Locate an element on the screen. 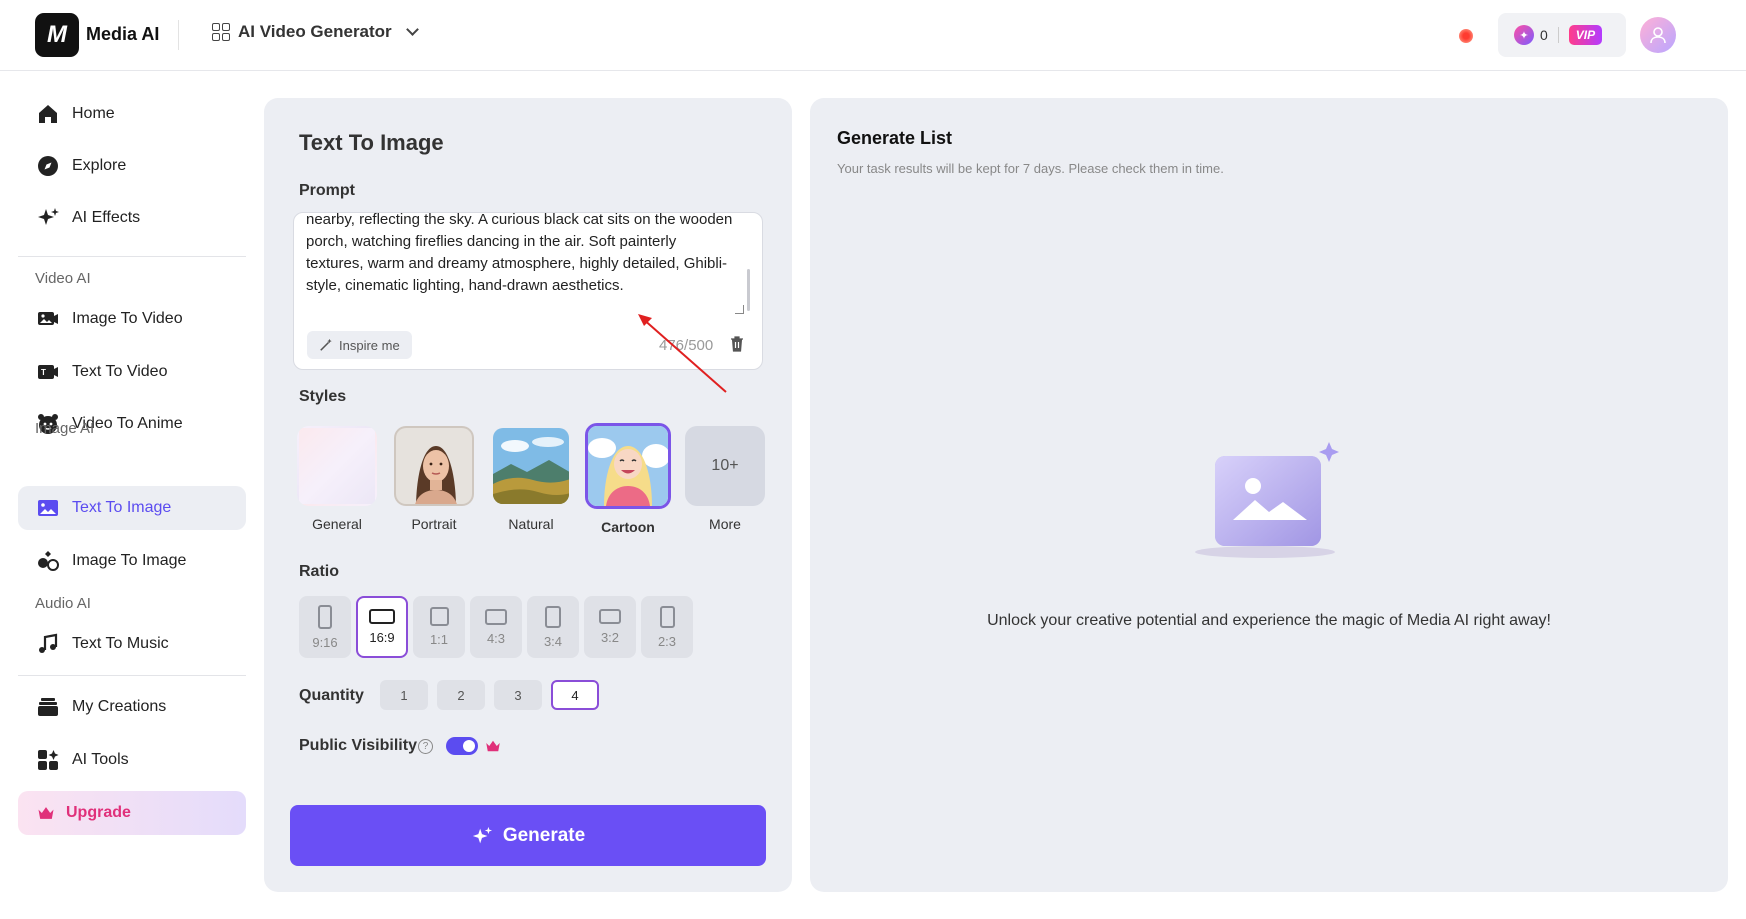  style-general: General is located at coordinates (337, 480).